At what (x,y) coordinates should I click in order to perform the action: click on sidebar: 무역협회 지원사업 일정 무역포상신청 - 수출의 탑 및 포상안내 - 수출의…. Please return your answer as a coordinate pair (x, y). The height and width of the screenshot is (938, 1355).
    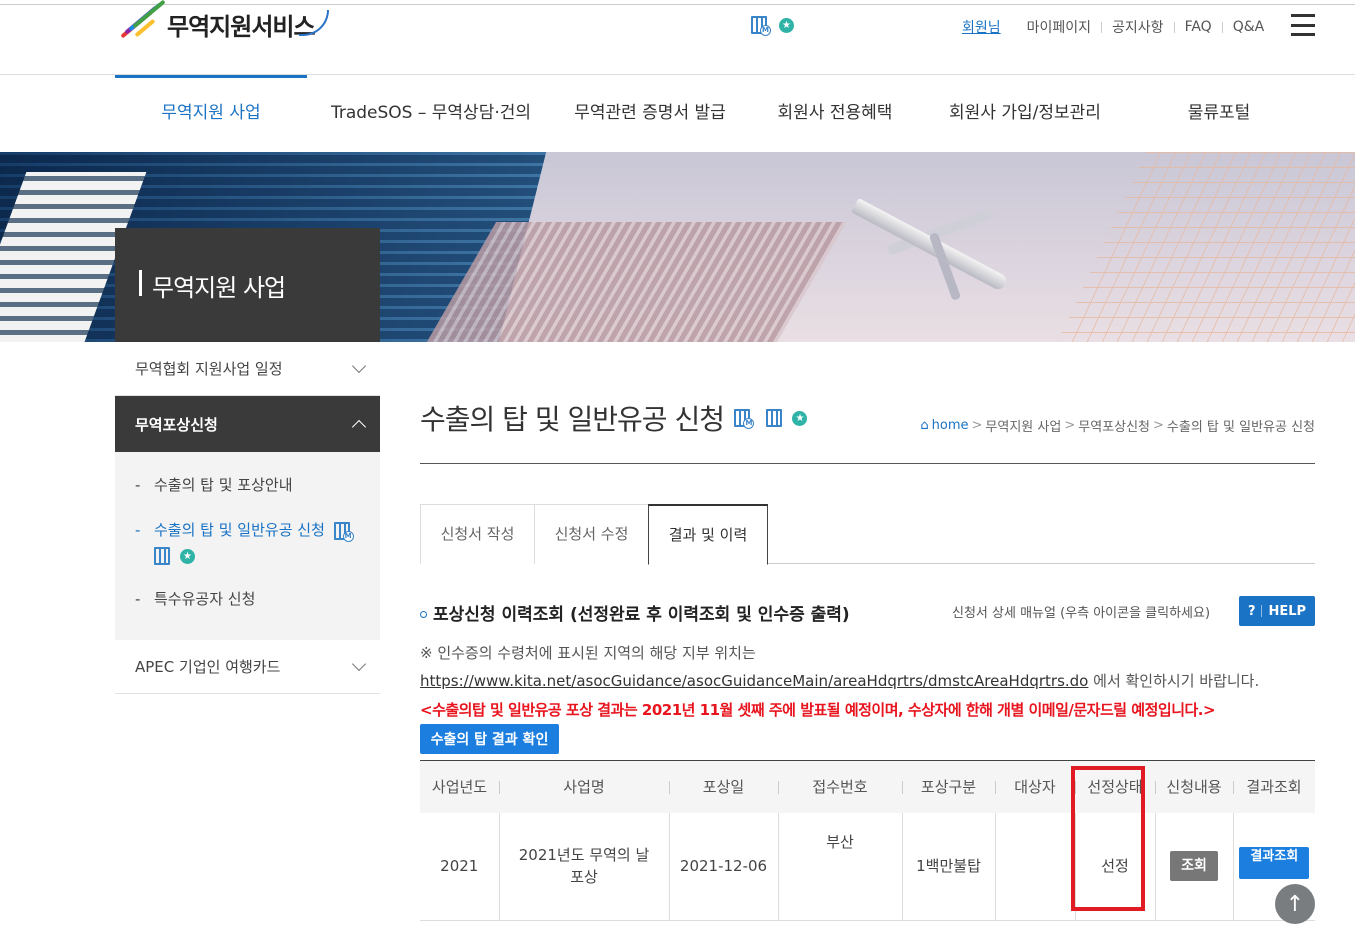
    Looking at the image, I should click on (247, 518).